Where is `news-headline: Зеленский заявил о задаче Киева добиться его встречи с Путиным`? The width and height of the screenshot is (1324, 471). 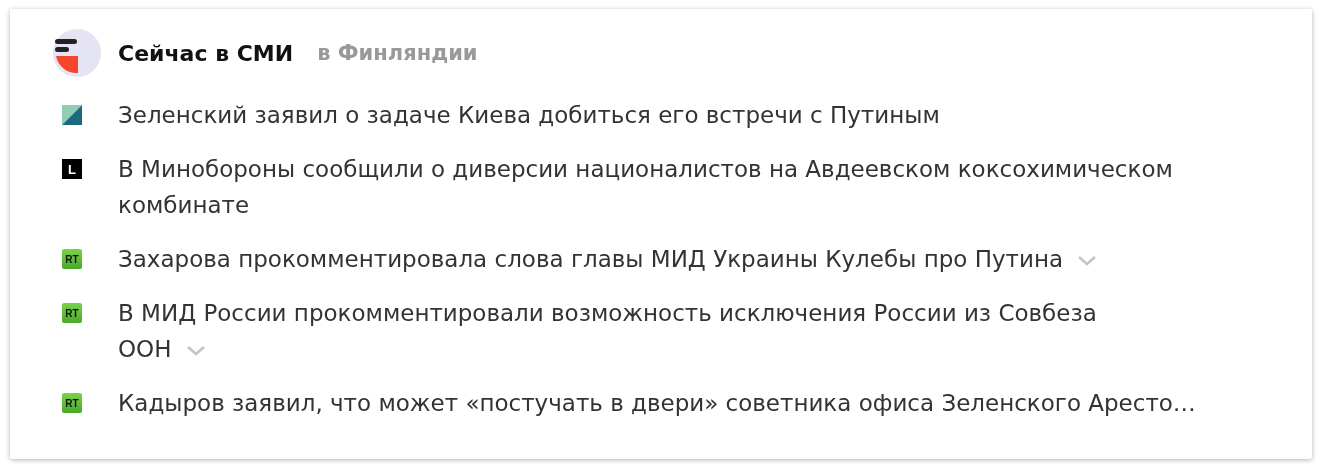 news-headline: Зеленский заявил о задаче Киева добиться его встречи с Путиным is located at coordinates (668, 115).